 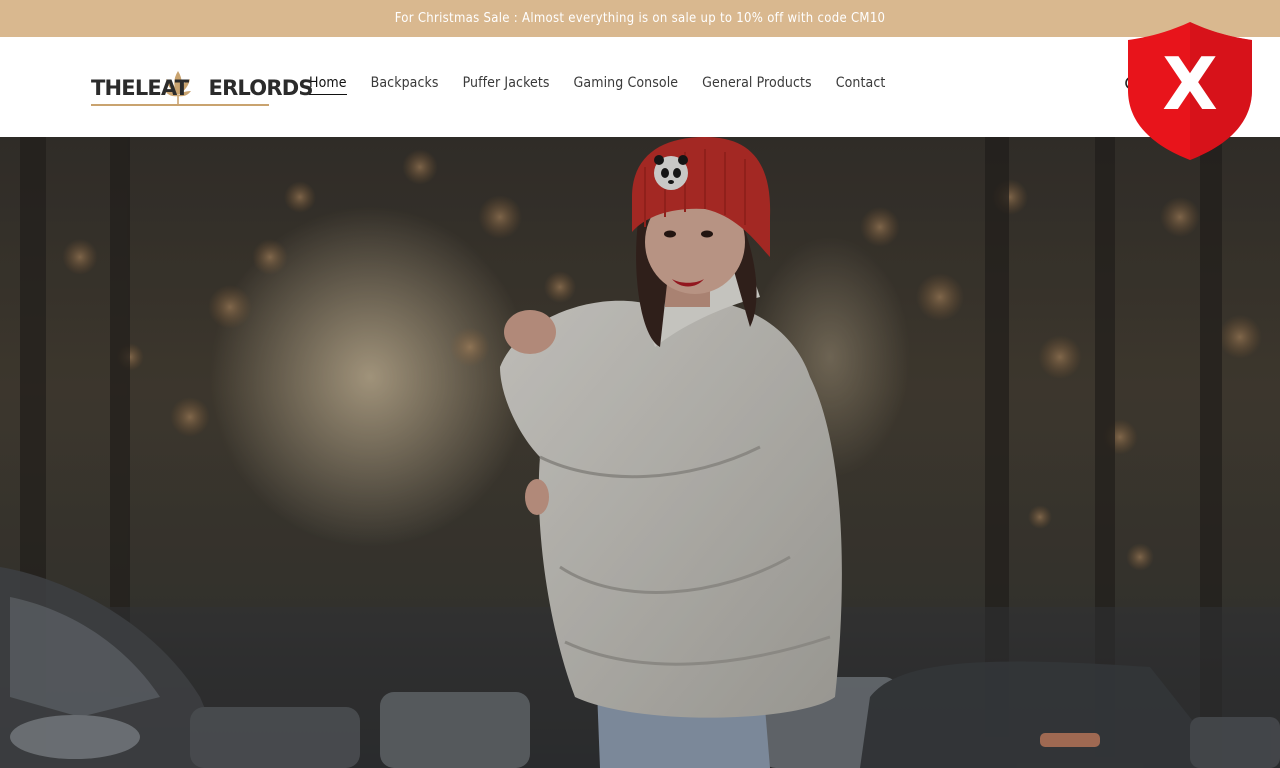 I want to click on logo-text: THELEAT ERLORDS, so click(x=202, y=88).